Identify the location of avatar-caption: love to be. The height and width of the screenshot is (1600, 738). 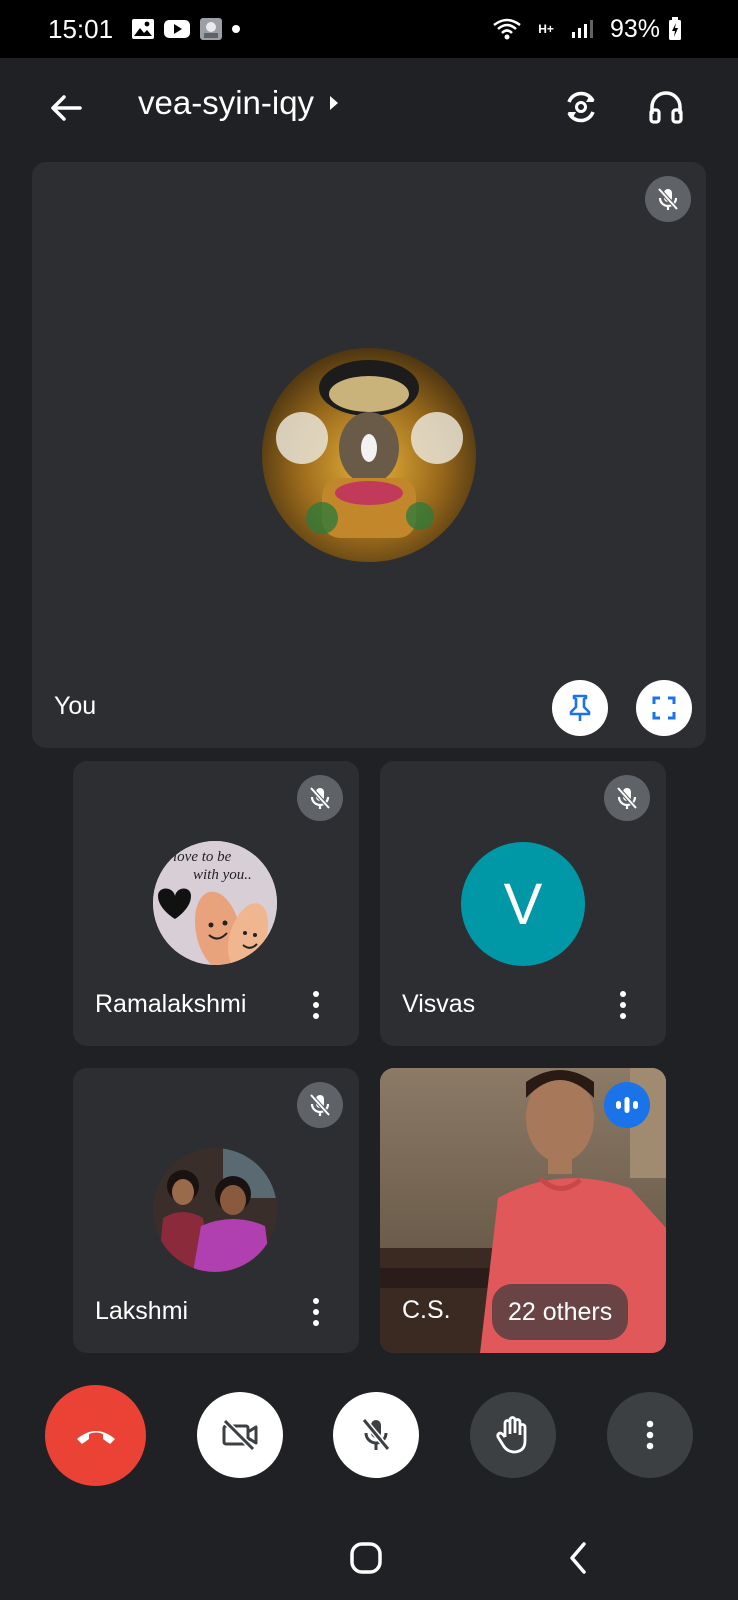
(202, 857).